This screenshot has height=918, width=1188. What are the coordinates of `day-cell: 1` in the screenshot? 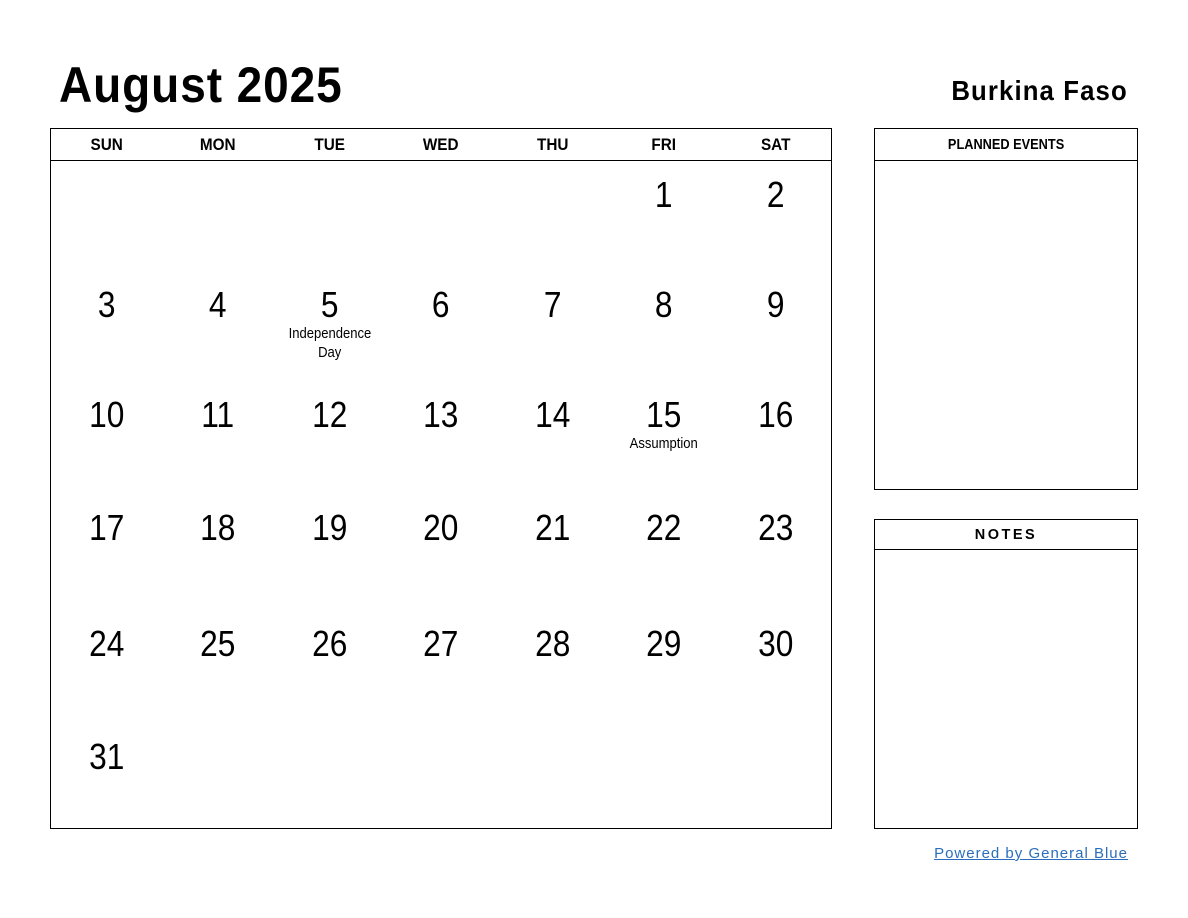 It's located at (663, 216).